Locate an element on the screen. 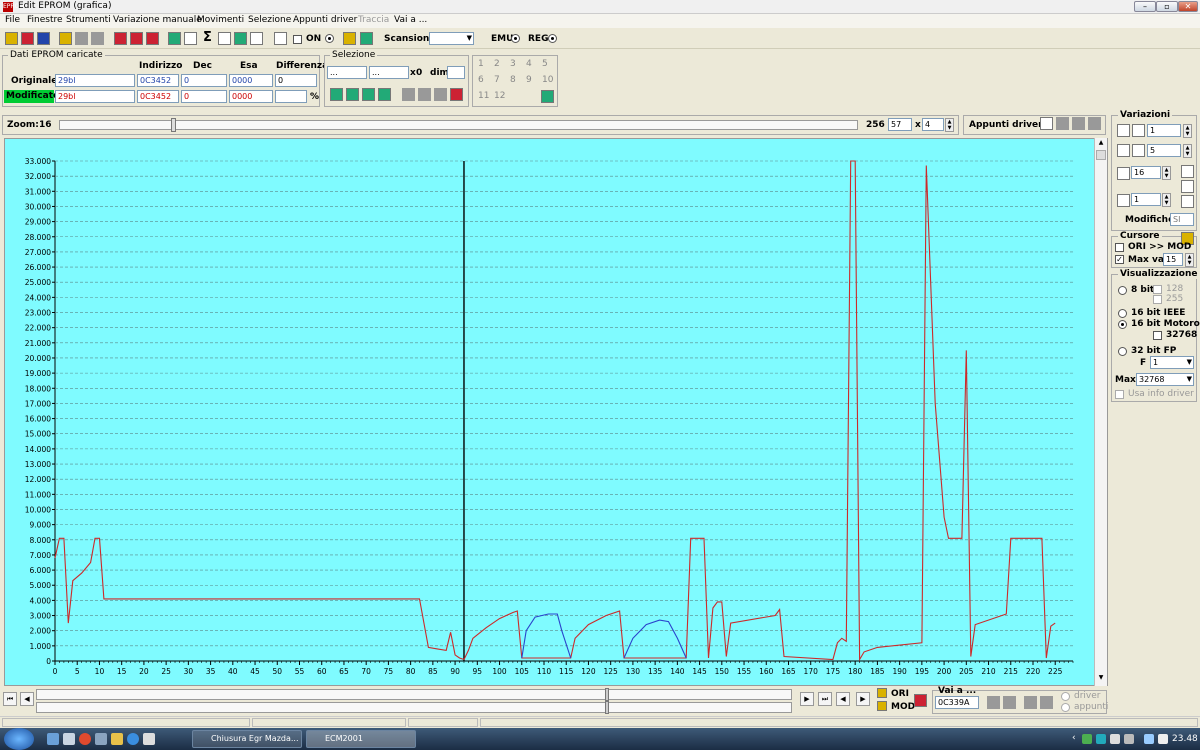 Image resolution: width=1200 pixels, height=750 pixels. var-decrement-icon is located at coordinates (1138, 130).